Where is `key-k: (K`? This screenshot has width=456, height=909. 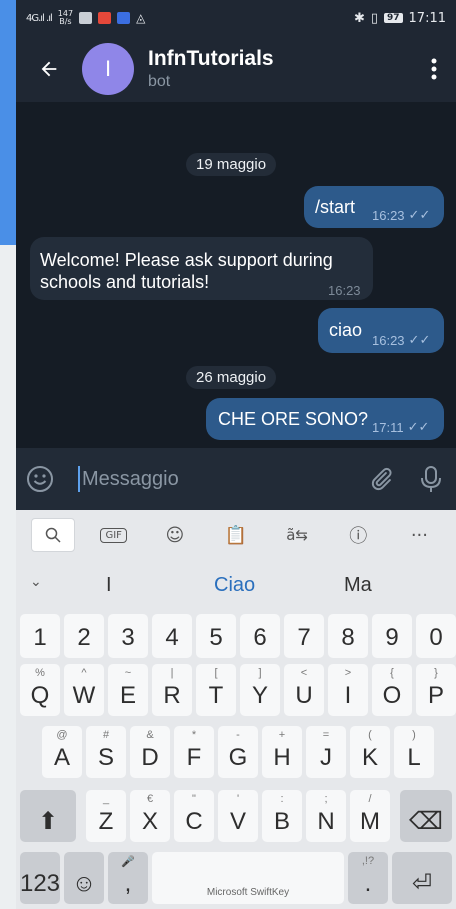 key-k: (K is located at coordinates (370, 752).